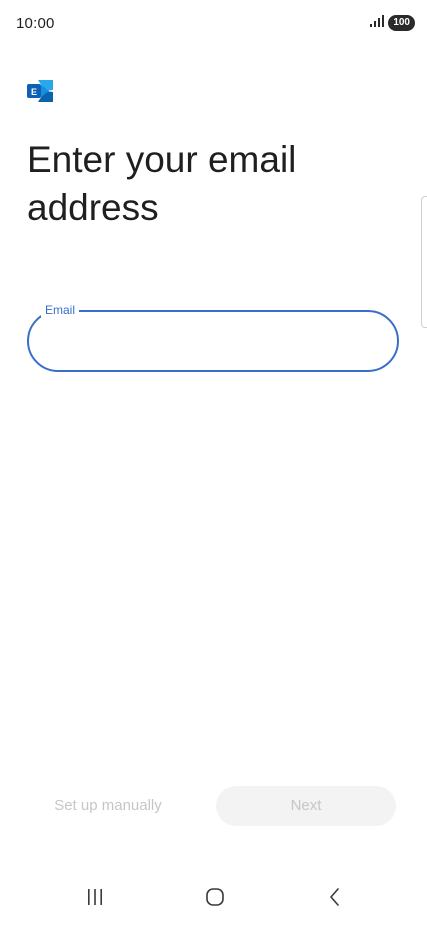 The height and width of the screenshot is (926, 427). Describe the element at coordinates (35, 23) in the screenshot. I see `status-time: 10:00` at that location.